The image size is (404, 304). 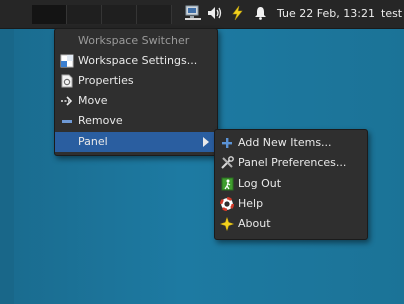 What do you see at coordinates (227, 204) in the screenshot?
I see `help-icon` at bounding box center [227, 204].